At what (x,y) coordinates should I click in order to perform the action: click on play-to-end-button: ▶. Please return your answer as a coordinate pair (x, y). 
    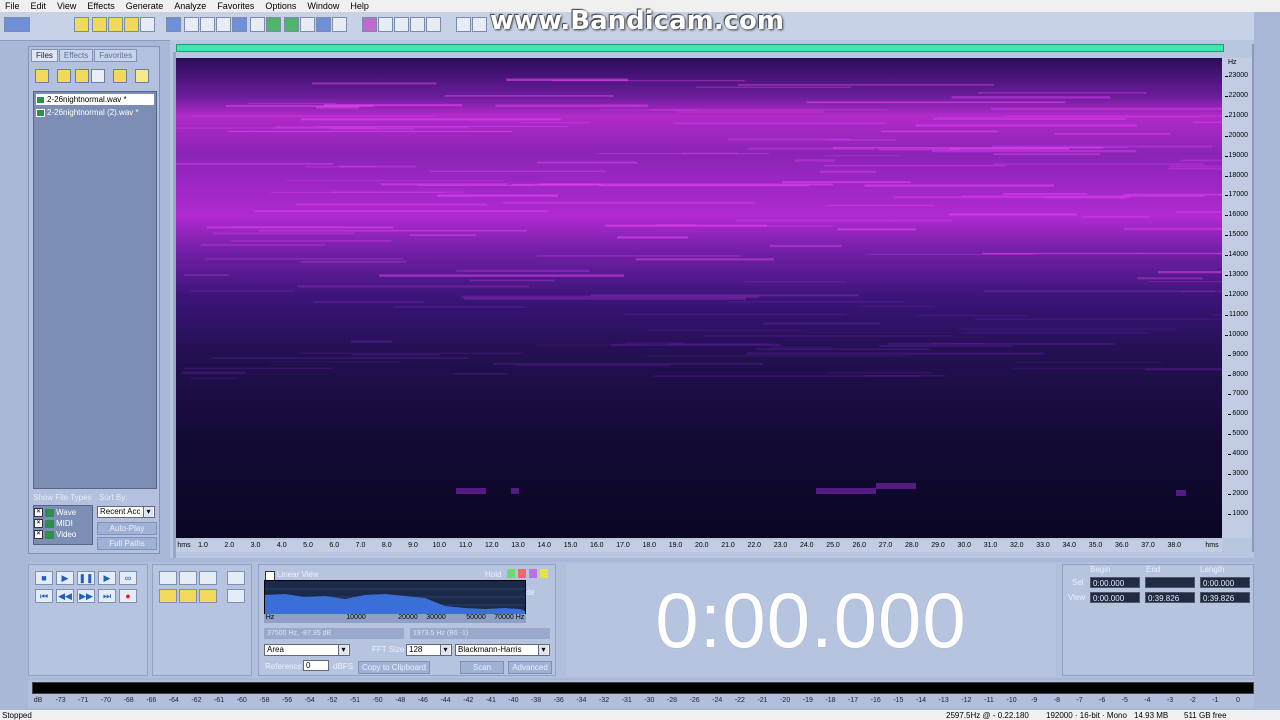
    Looking at the image, I should click on (107, 578).